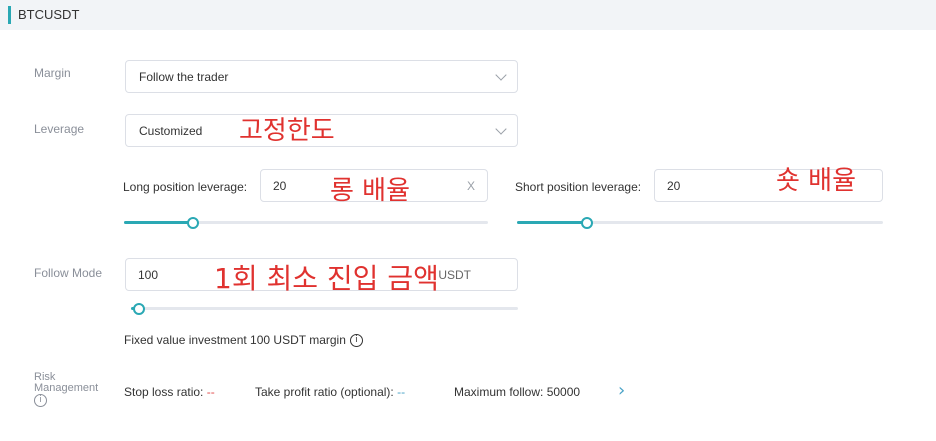 This screenshot has width=936, height=441. What do you see at coordinates (586, 223) in the screenshot?
I see `short-leverage-slider-handle` at bounding box center [586, 223].